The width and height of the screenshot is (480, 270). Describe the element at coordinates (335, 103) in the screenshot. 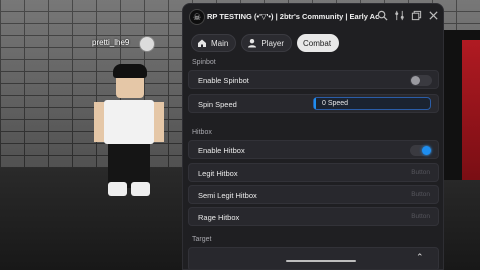

I see `spin-speed-value: 0 Speed` at that location.